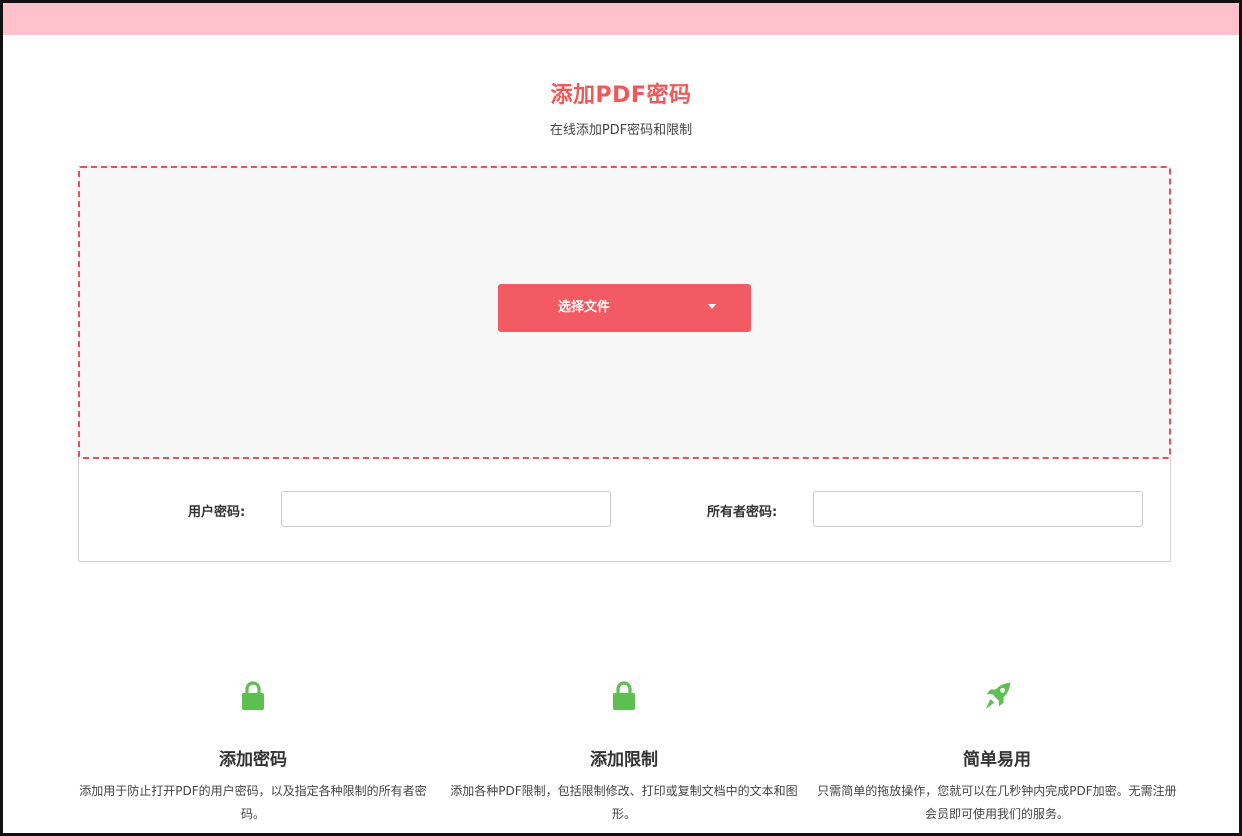  Describe the element at coordinates (446, 509) in the screenshot. I see `user-password-input` at that location.